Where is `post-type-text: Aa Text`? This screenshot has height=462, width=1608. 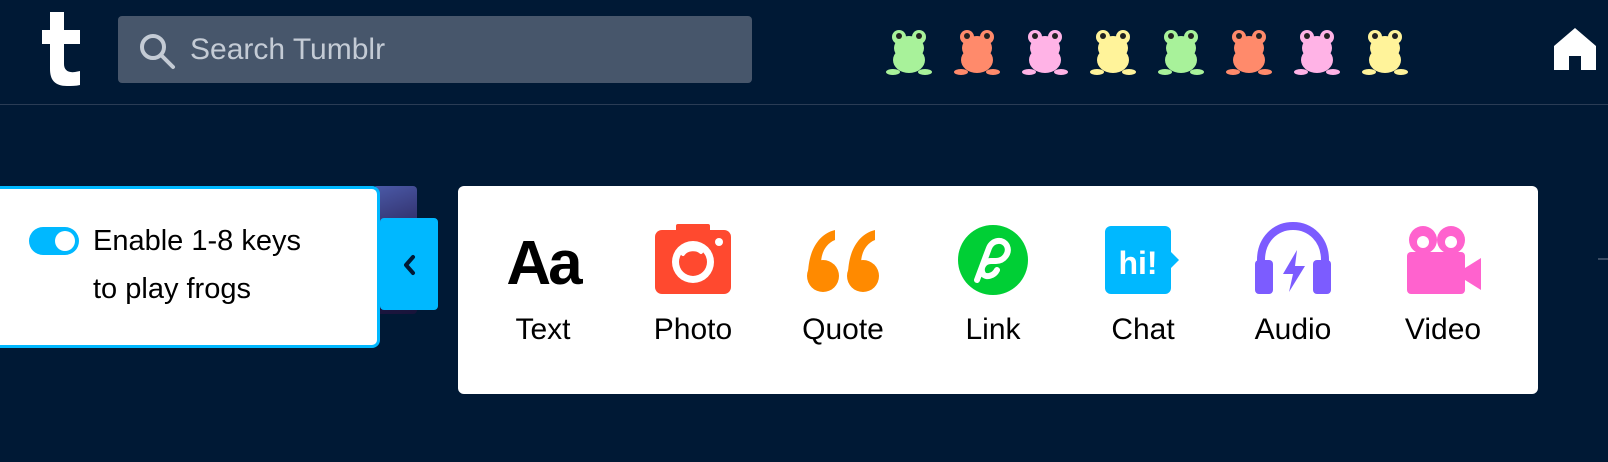 post-type-text: Aa Text is located at coordinates (543, 290).